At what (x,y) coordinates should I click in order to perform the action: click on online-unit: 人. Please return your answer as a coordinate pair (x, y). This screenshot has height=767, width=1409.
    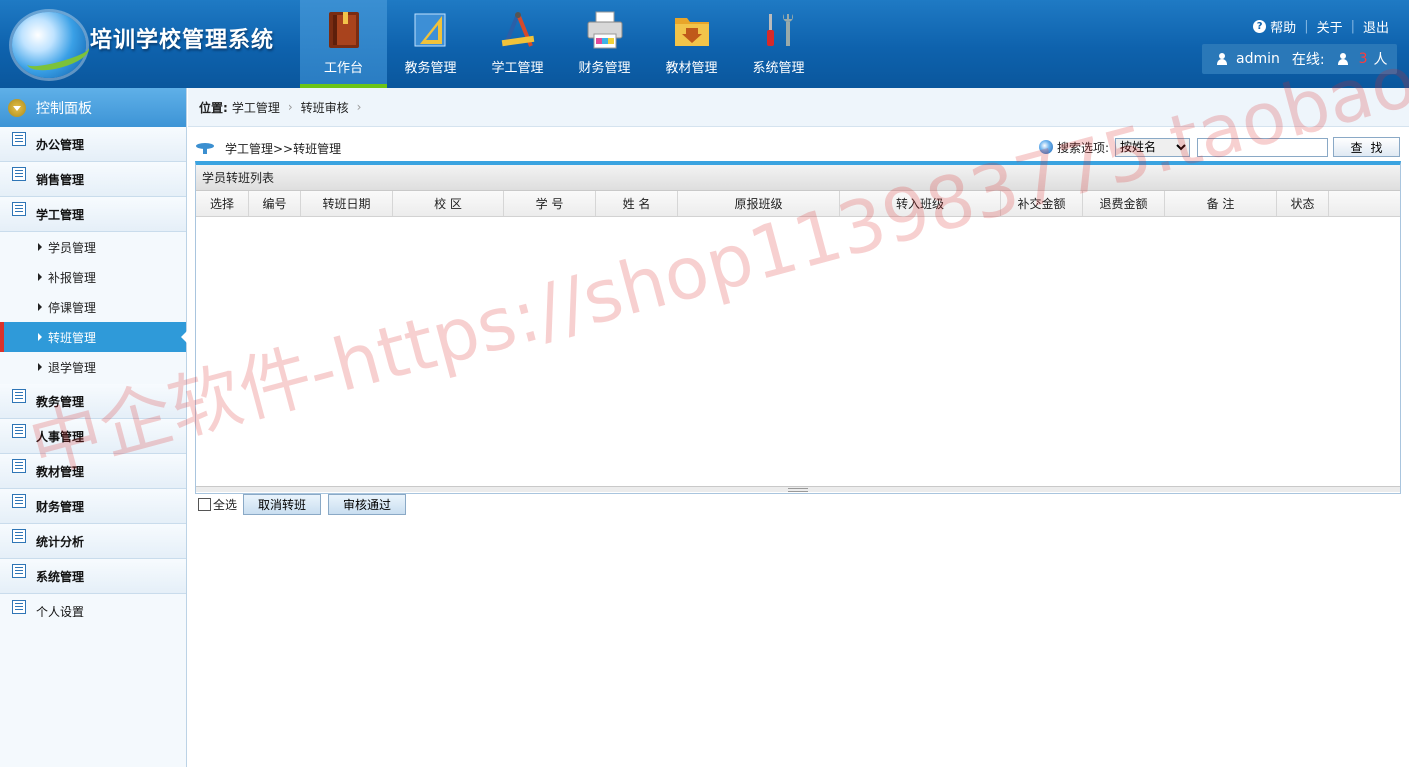
    Looking at the image, I should click on (1380, 60).